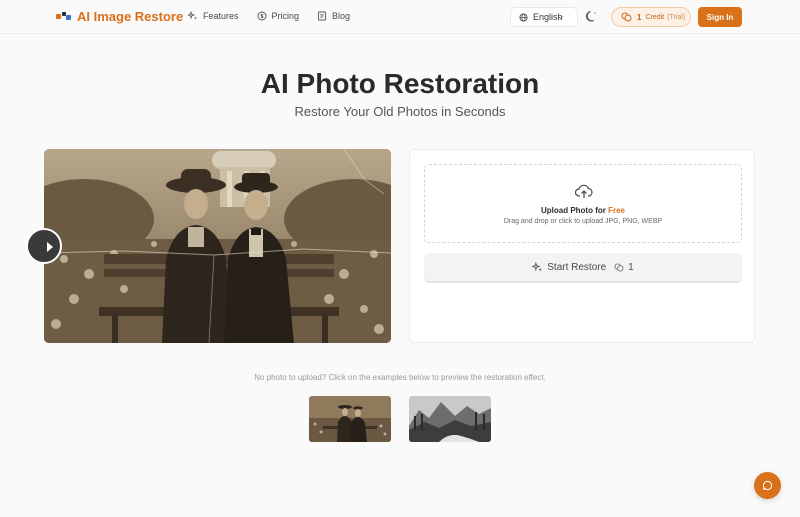 The image size is (800, 517). I want to click on credit-count: 1, so click(639, 17).